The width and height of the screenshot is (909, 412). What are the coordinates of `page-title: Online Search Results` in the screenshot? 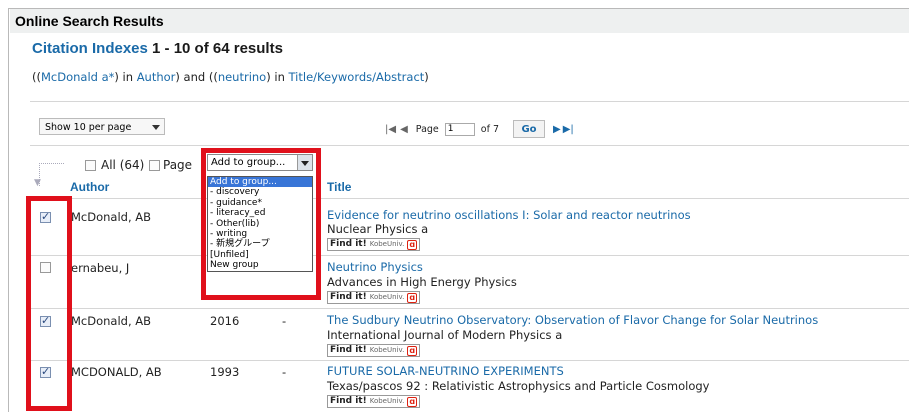 It's located at (89, 21).